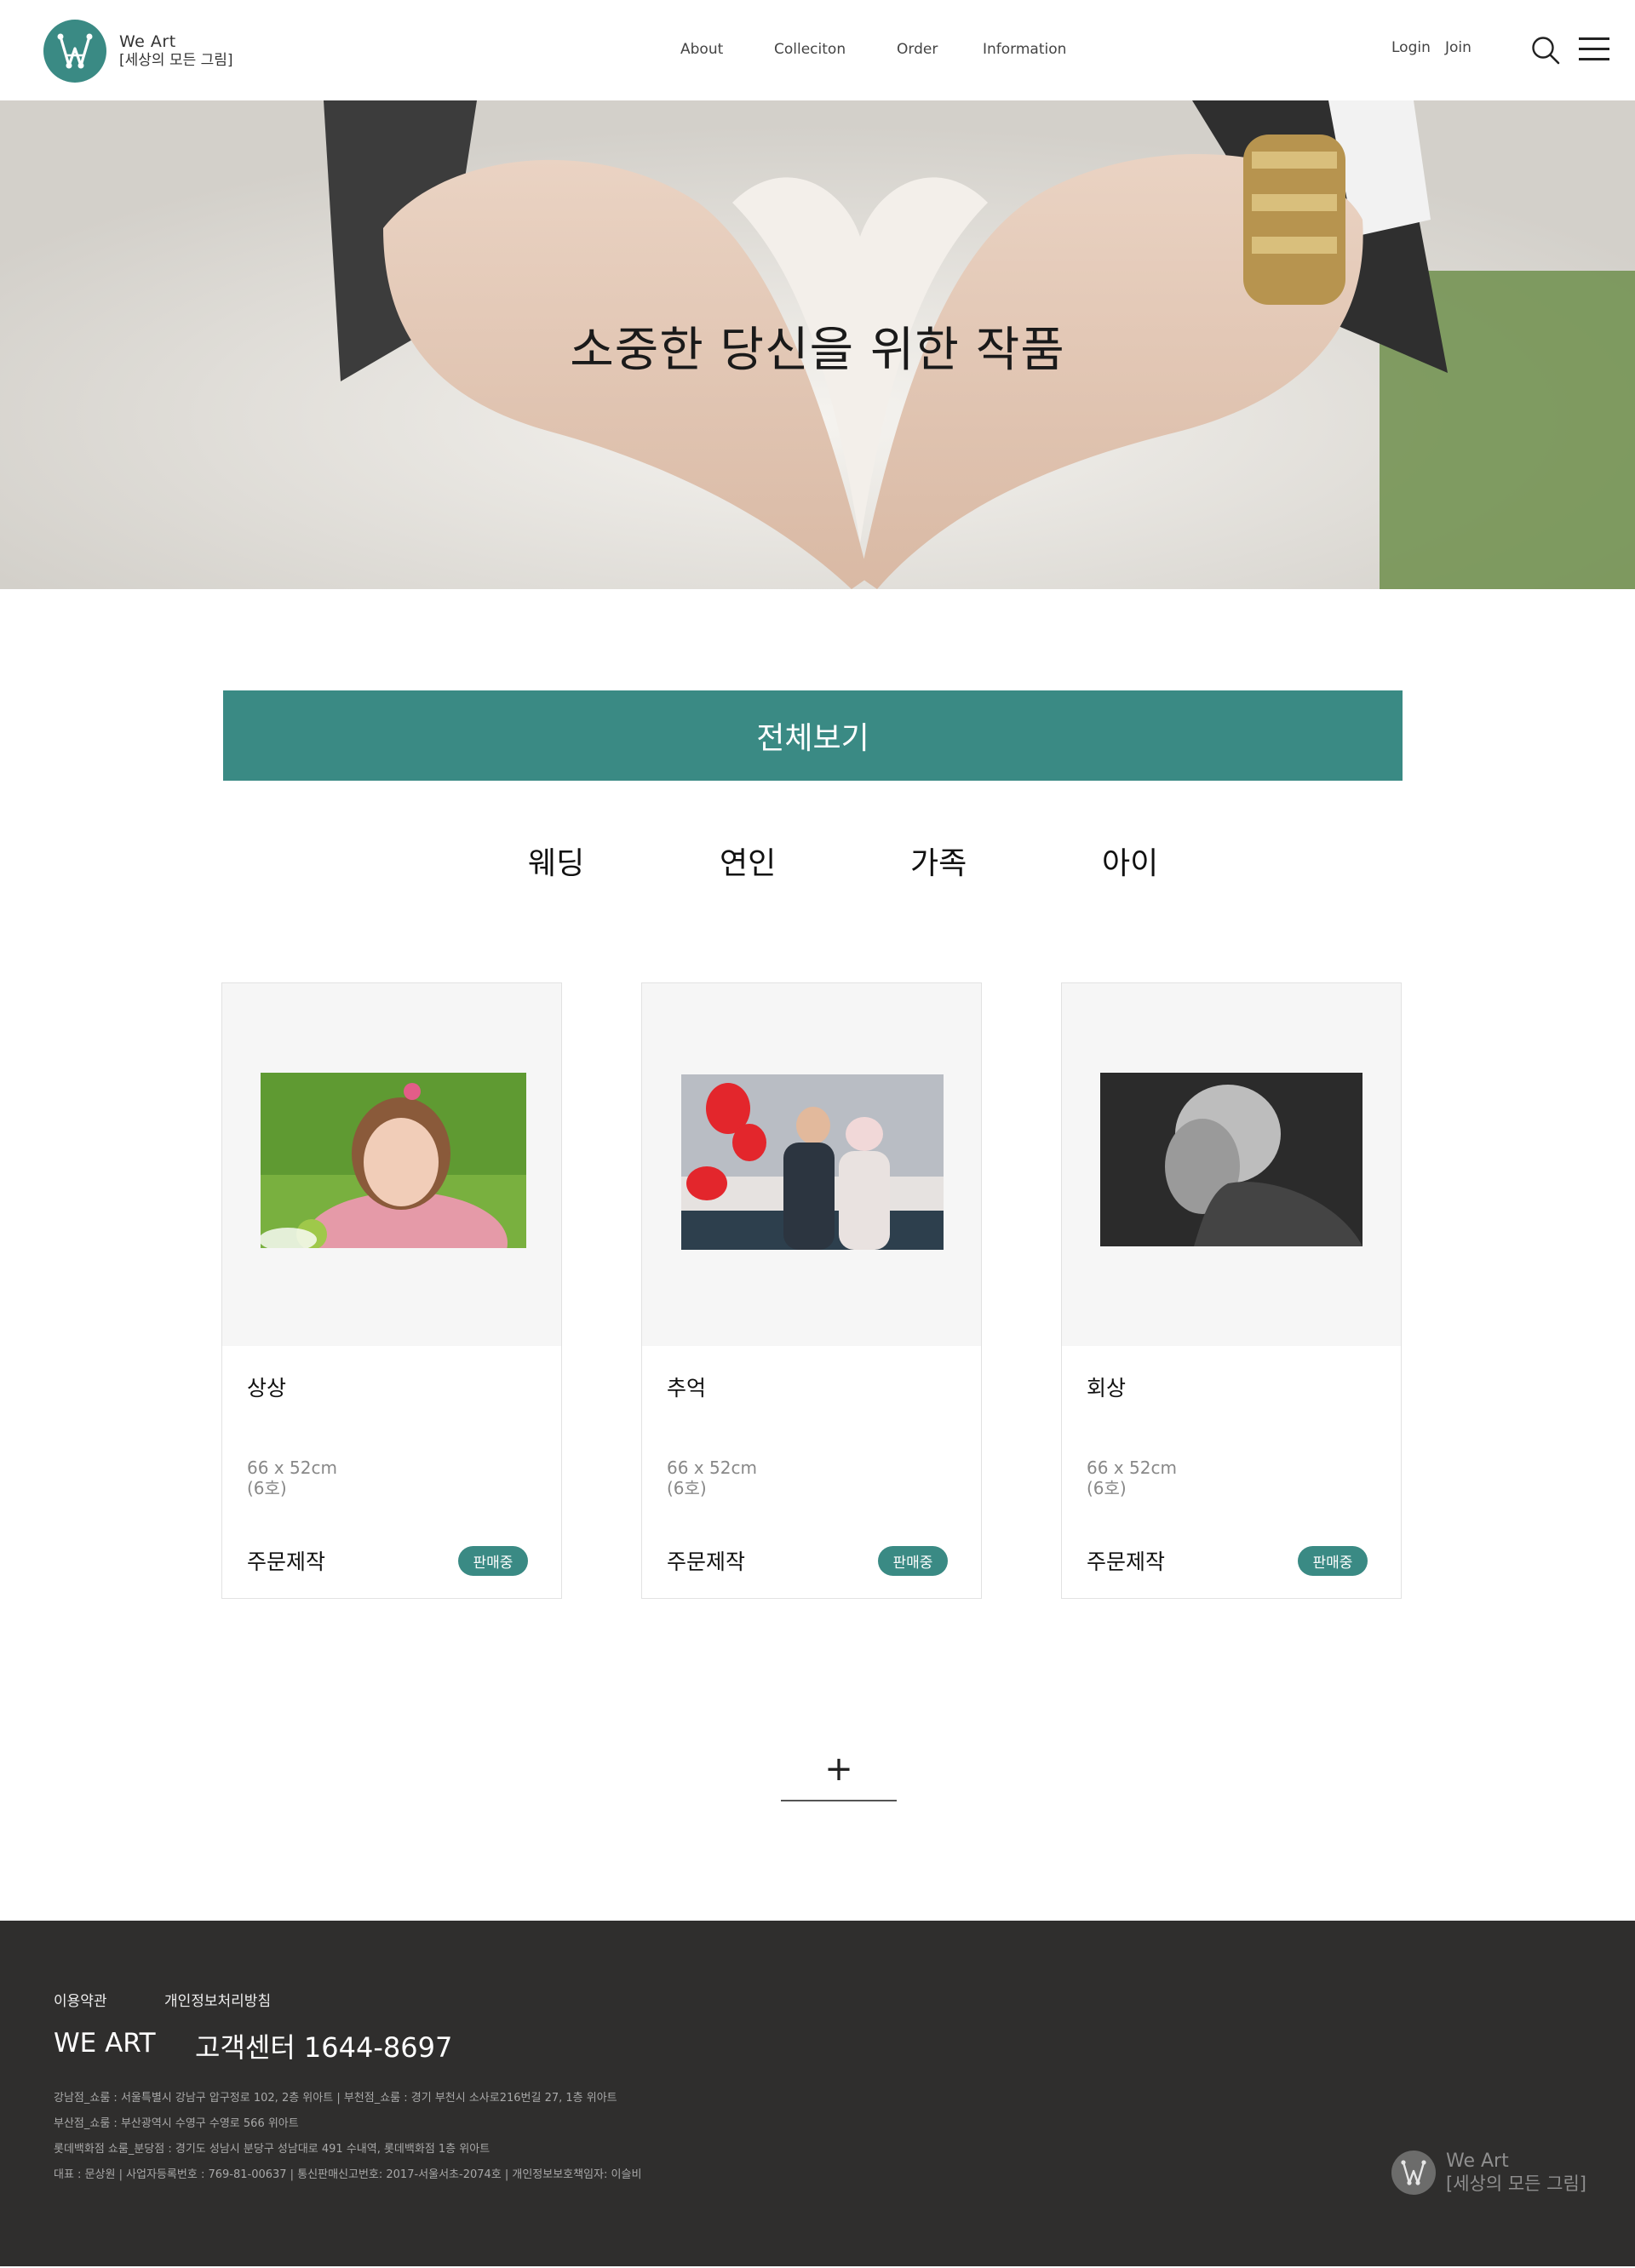  I want to click on load-more-button: +, so click(839, 1774).